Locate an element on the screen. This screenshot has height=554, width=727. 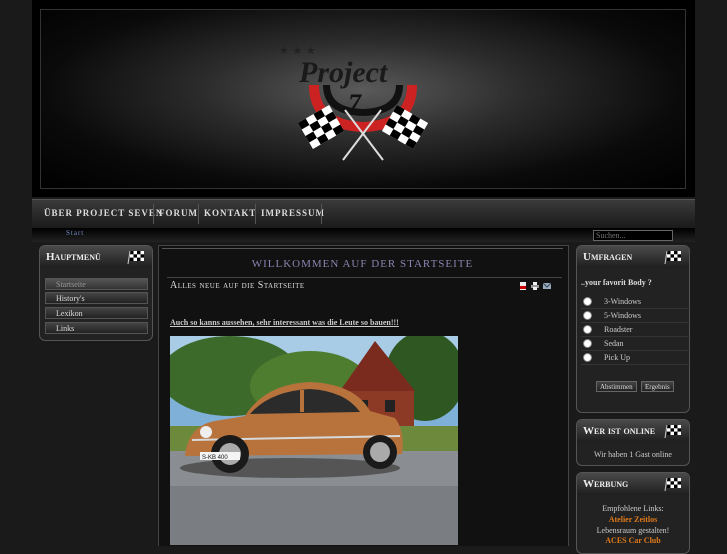
menu-item-startseite: Startseite is located at coordinates (96, 284).